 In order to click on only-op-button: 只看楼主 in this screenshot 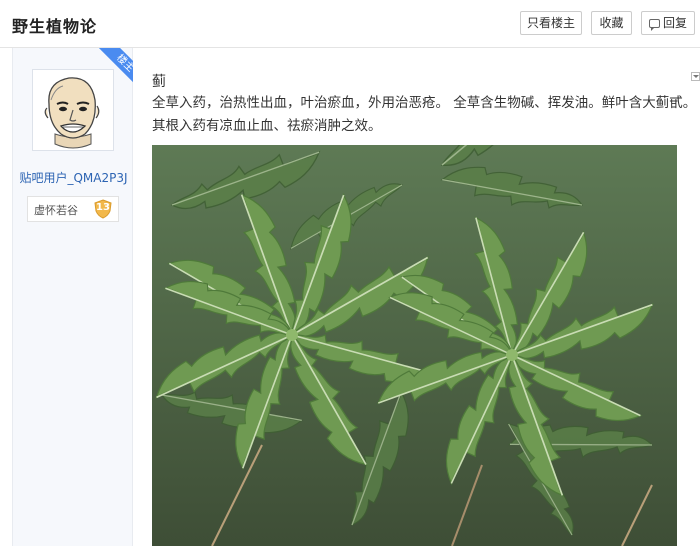, I will do `click(551, 23)`.